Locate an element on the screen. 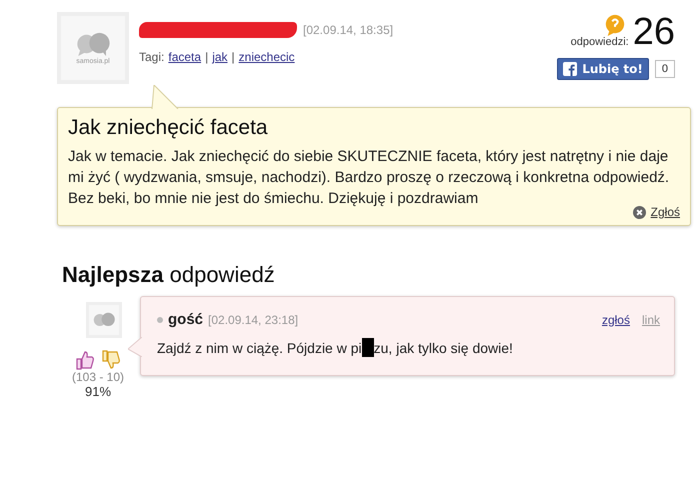  like-button: Lubię to! is located at coordinates (603, 69).